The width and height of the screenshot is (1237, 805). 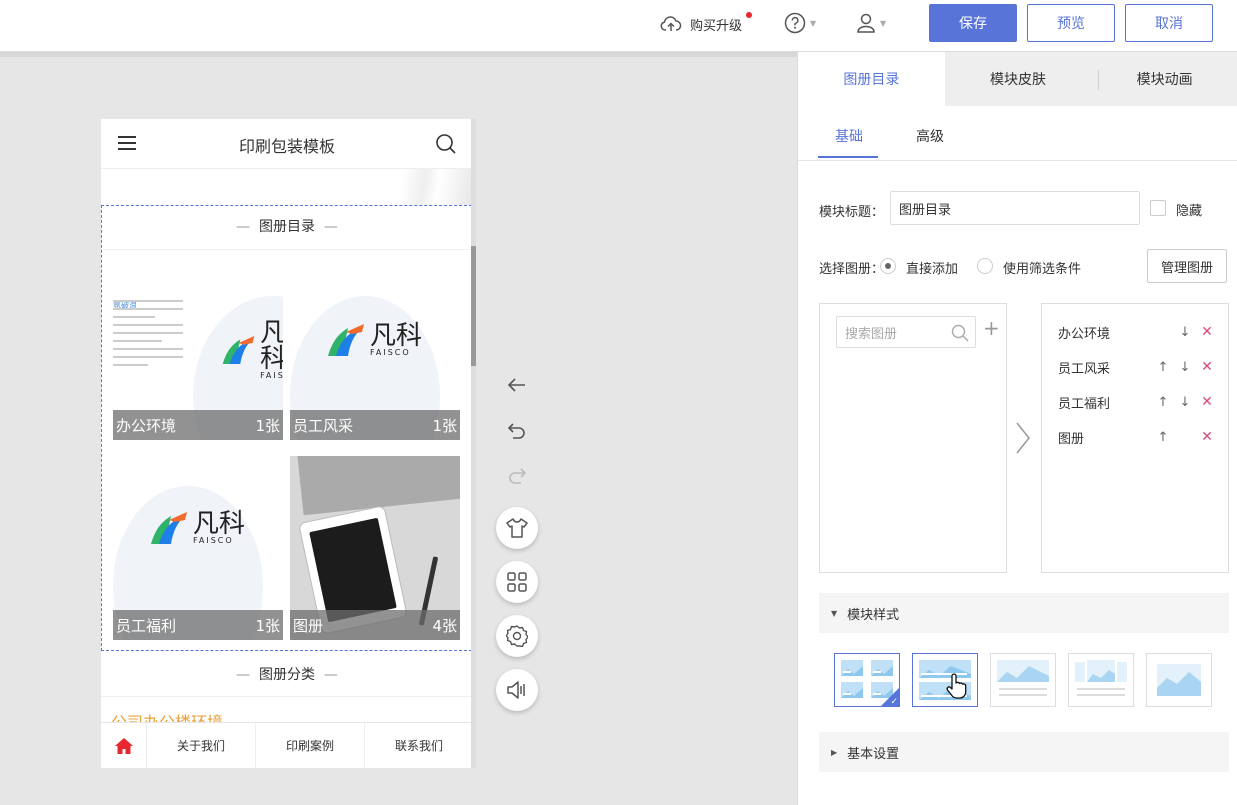 I want to click on back-button, so click(x=517, y=385).